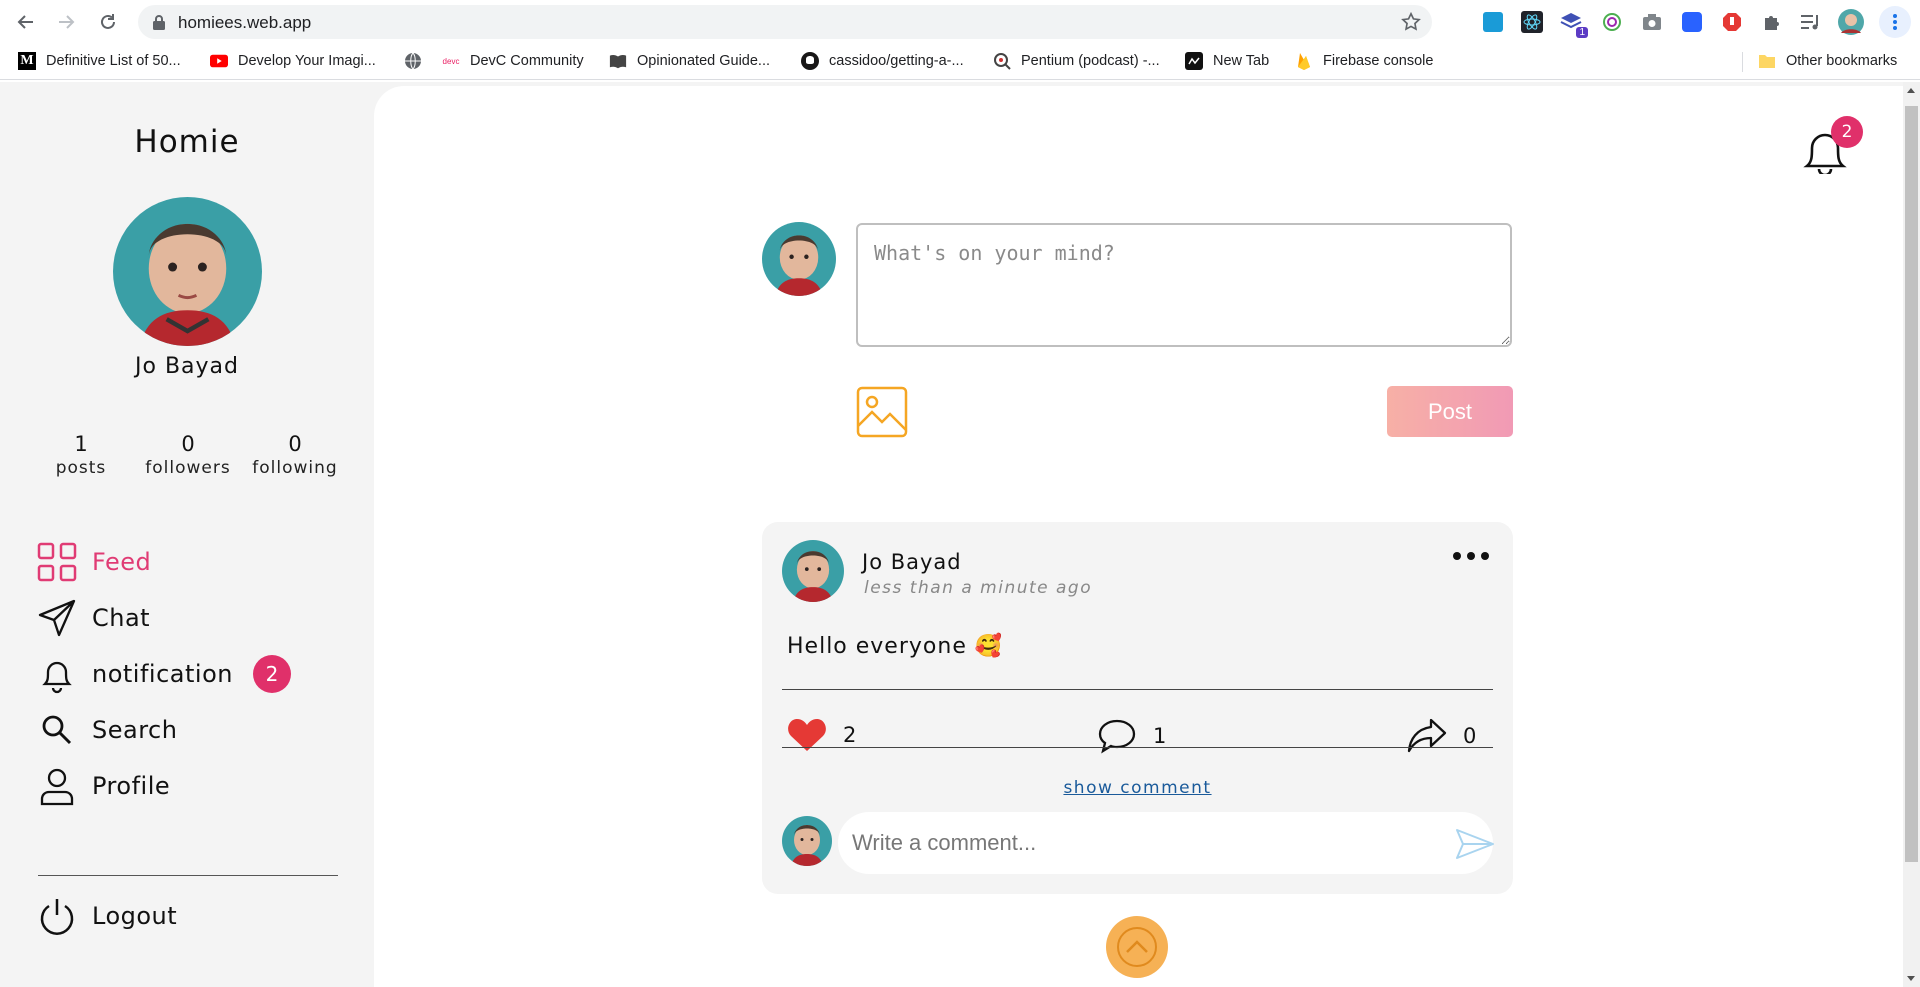 This screenshot has width=1920, height=987. I want to click on devc-icon: devc, so click(451, 61).